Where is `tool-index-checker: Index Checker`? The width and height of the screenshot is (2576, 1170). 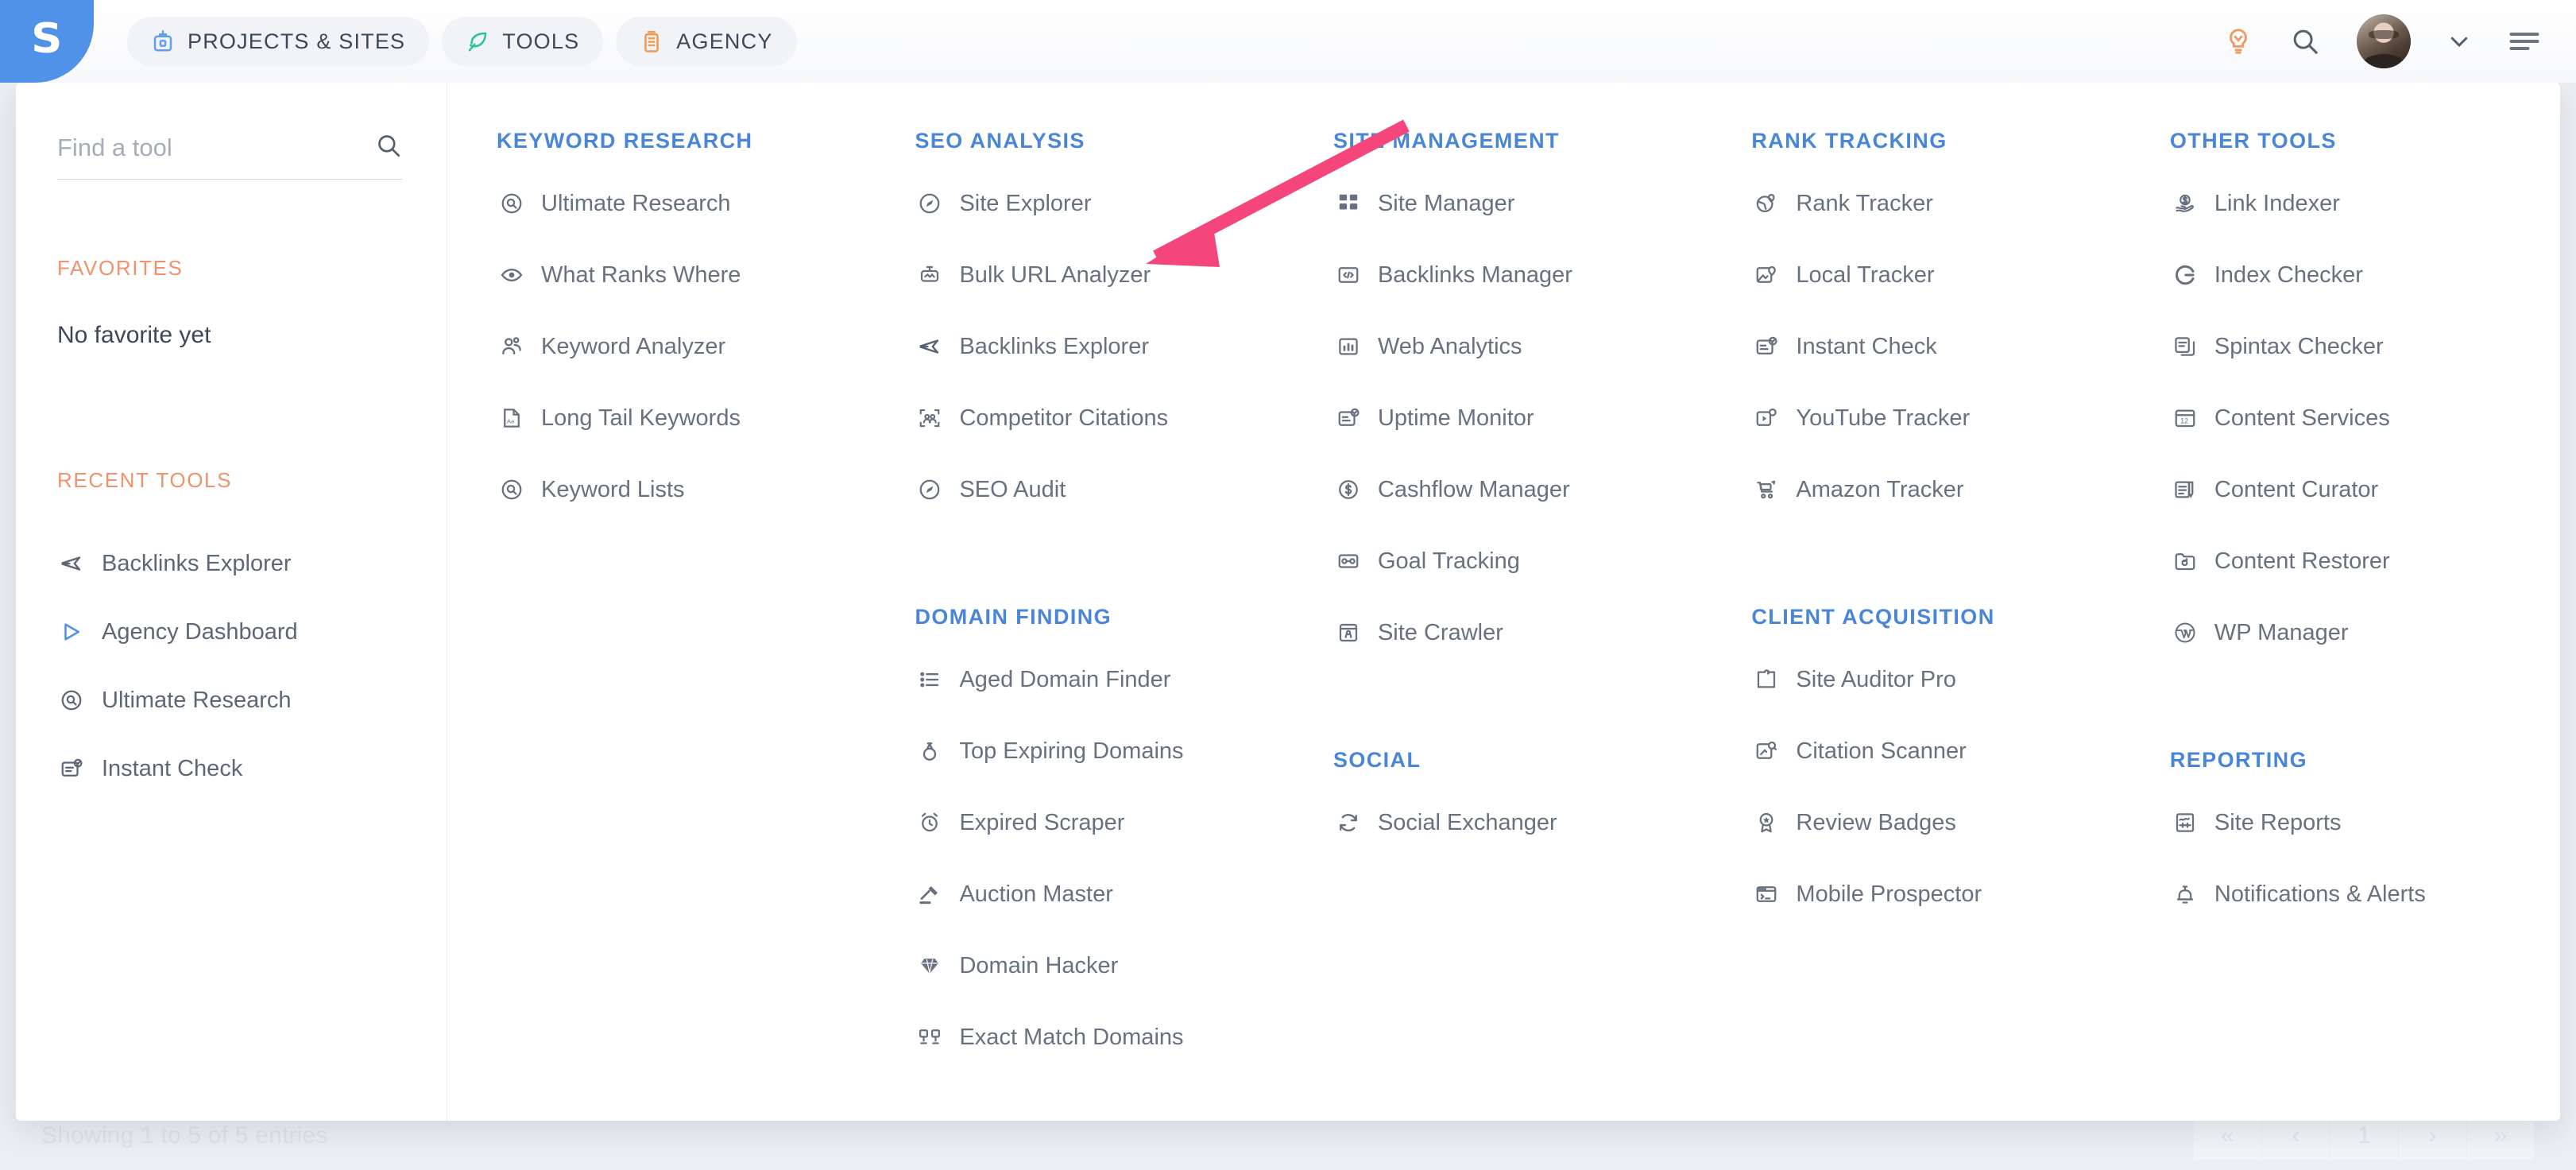
tool-index-checker: Index Checker is located at coordinates (2365, 275).